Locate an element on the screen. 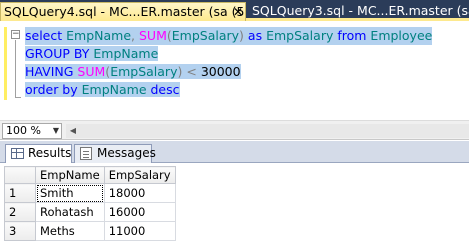 The image size is (469, 243). chevron-down-icon: ▼ is located at coordinates (56, 131).